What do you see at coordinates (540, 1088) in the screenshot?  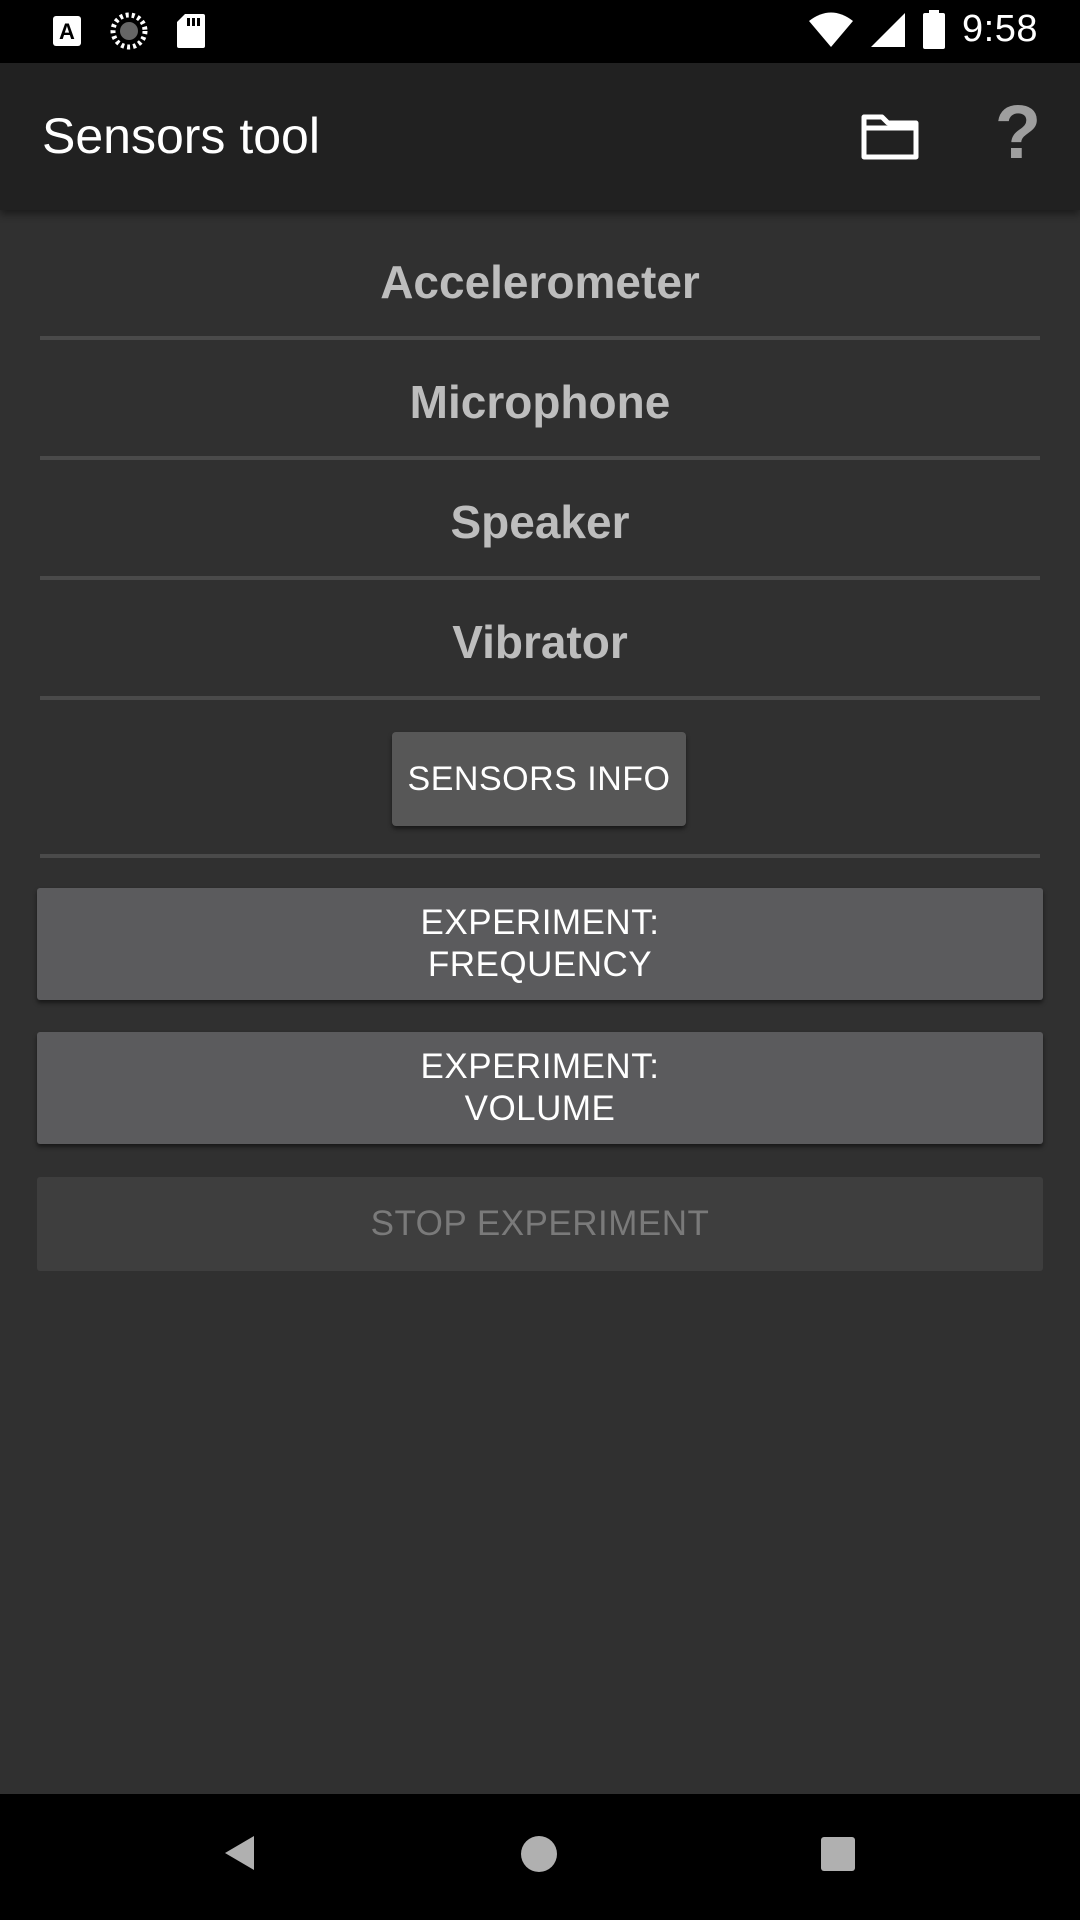 I see `experiment-volume-button: EXPERIMENT: VOLUME` at bounding box center [540, 1088].